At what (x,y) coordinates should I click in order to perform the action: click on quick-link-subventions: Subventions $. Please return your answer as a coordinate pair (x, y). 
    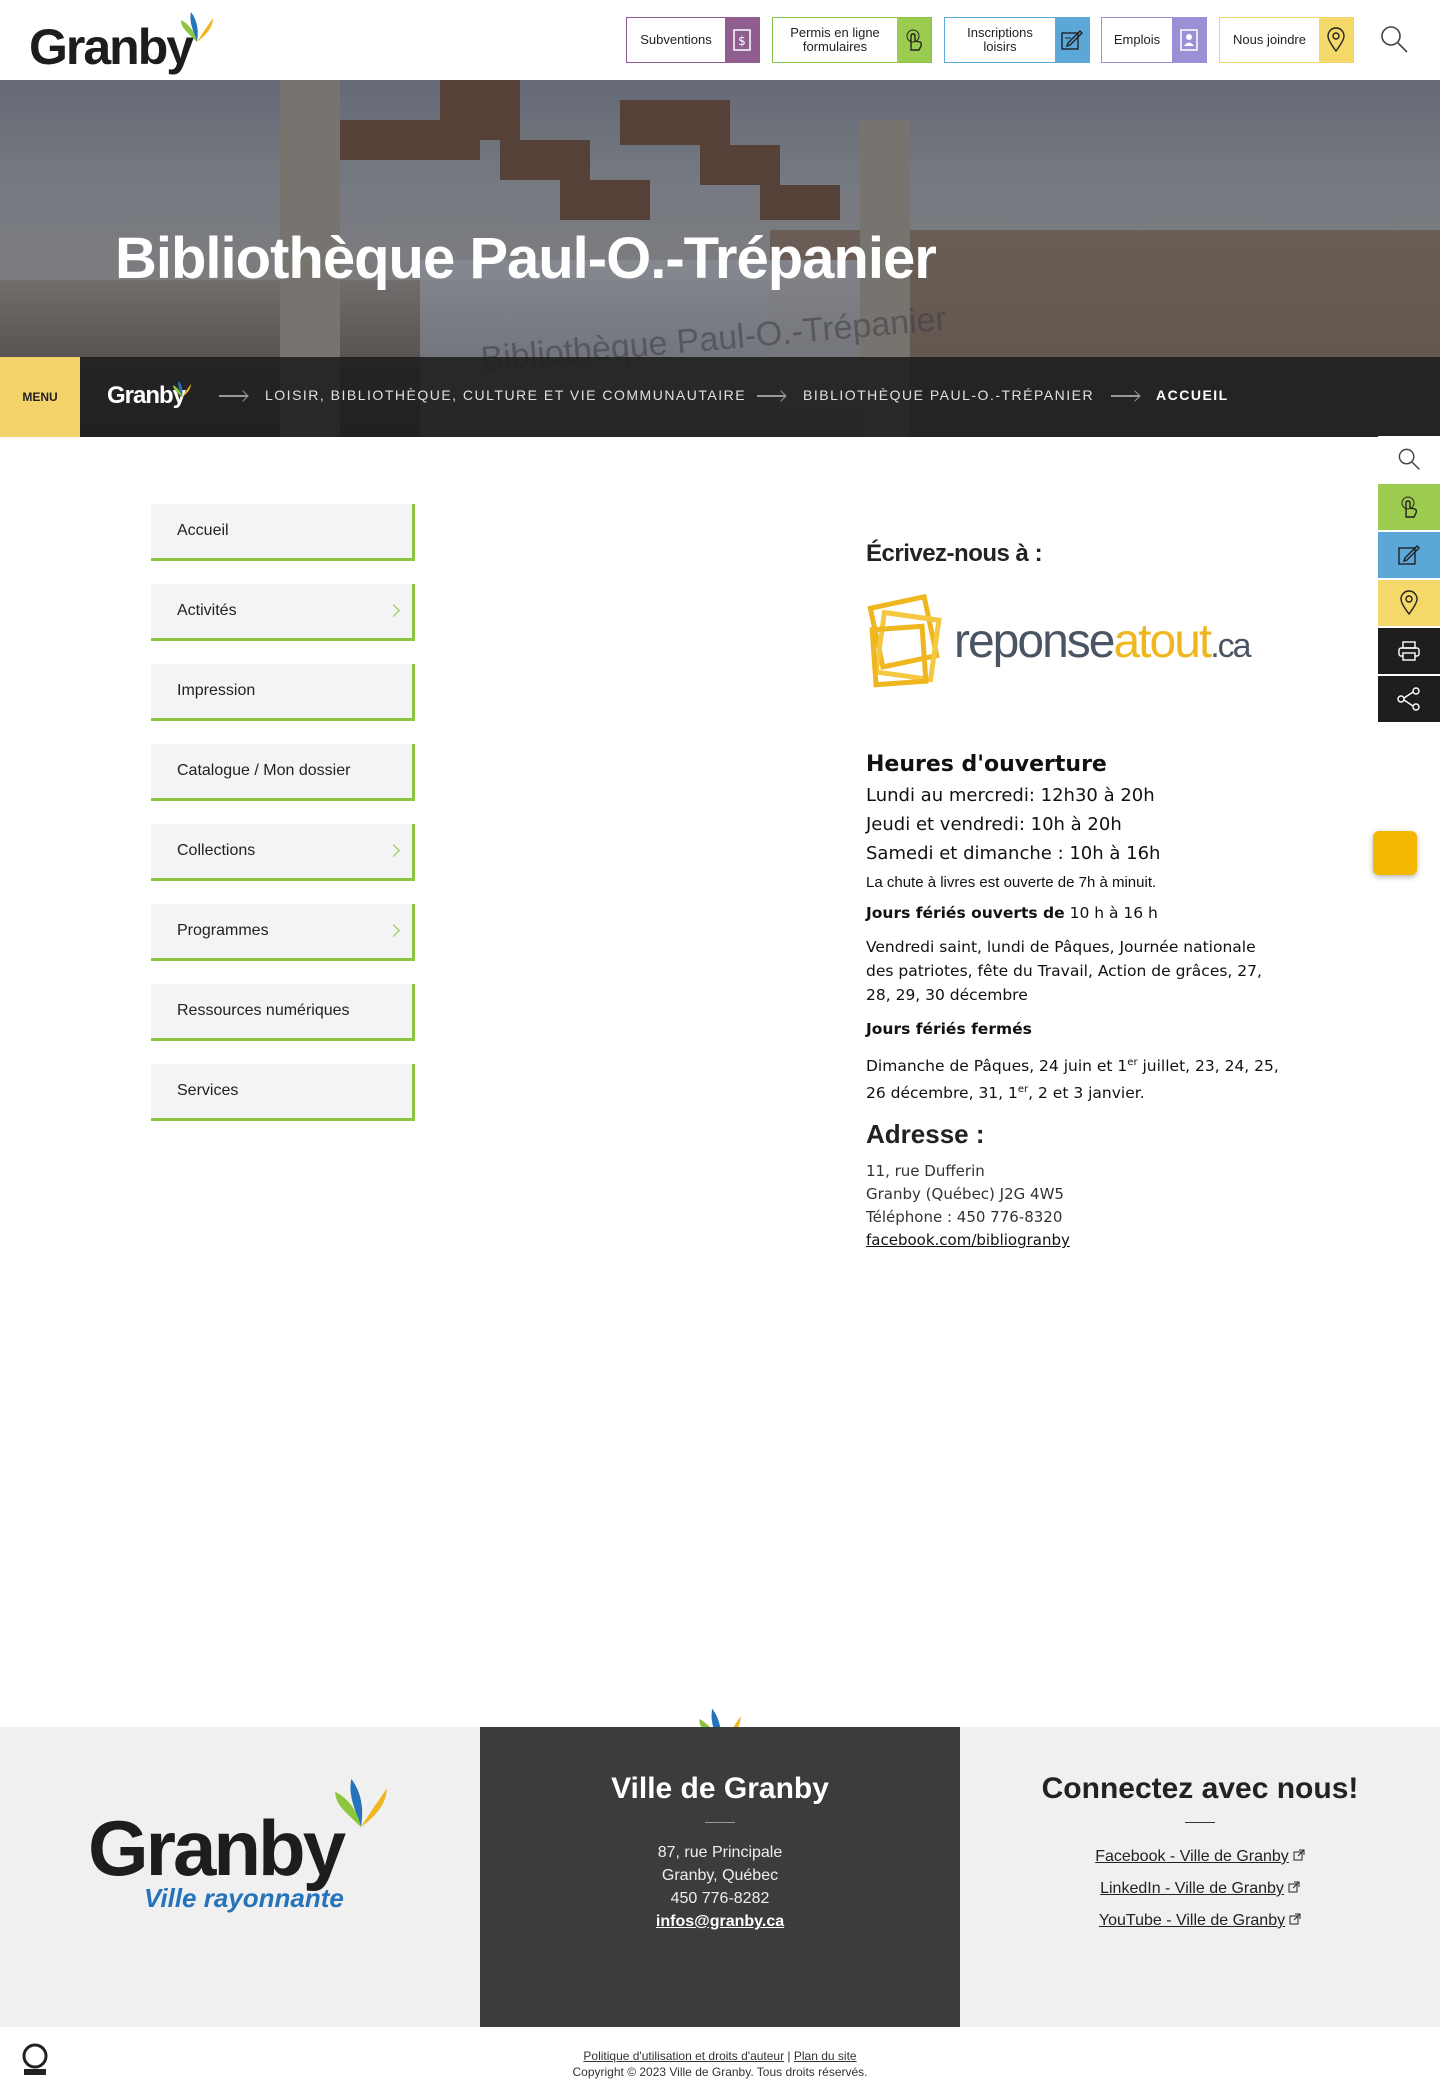
    Looking at the image, I should click on (693, 40).